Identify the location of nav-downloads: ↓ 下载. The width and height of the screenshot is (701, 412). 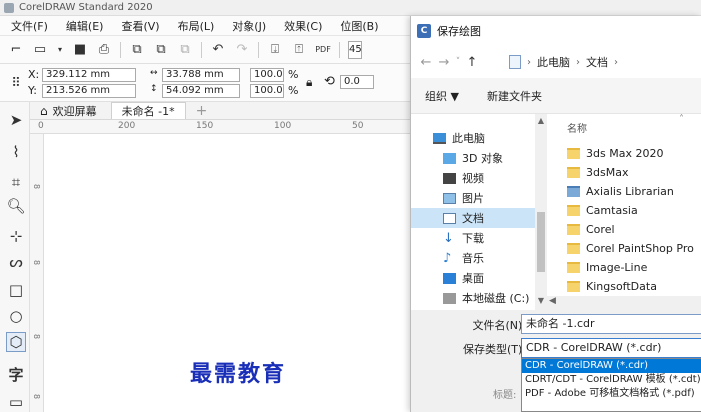
(473, 238).